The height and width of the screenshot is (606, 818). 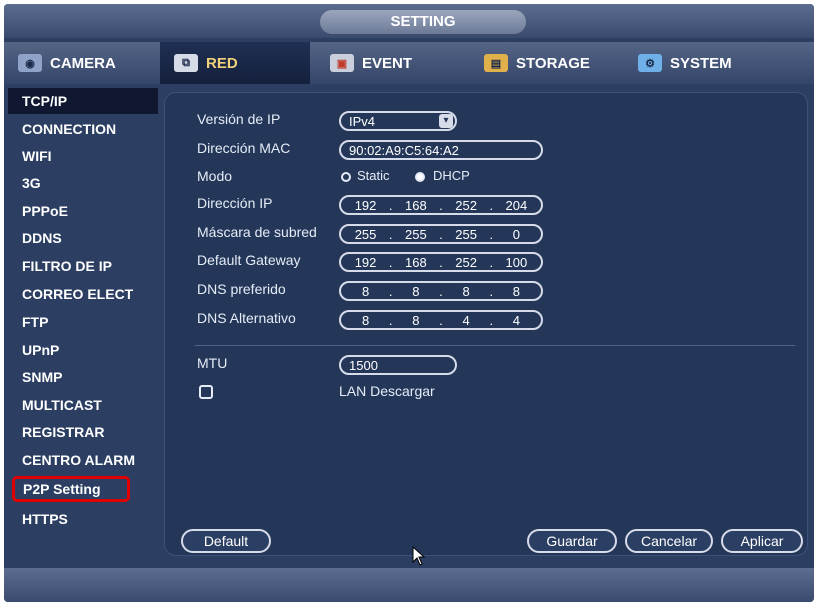 What do you see at coordinates (496, 63) in the screenshot?
I see `storage-icon: ▤` at bounding box center [496, 63].